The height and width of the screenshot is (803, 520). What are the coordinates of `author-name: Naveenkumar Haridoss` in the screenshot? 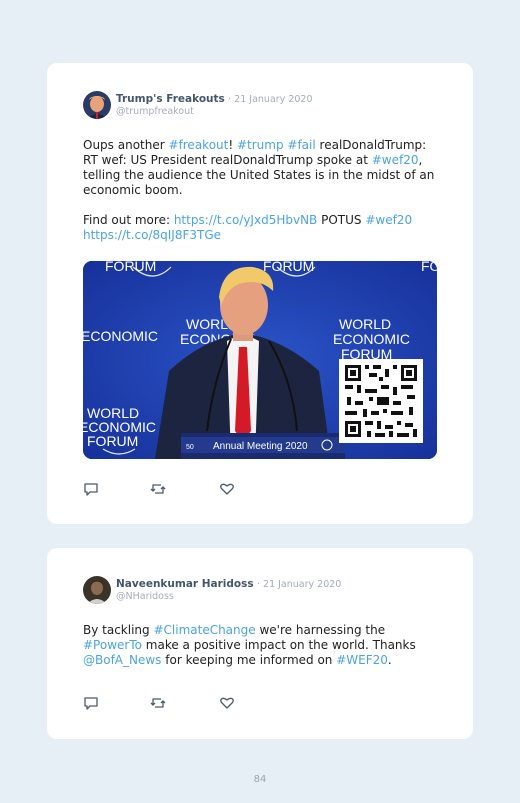 It's located at (185, 584).